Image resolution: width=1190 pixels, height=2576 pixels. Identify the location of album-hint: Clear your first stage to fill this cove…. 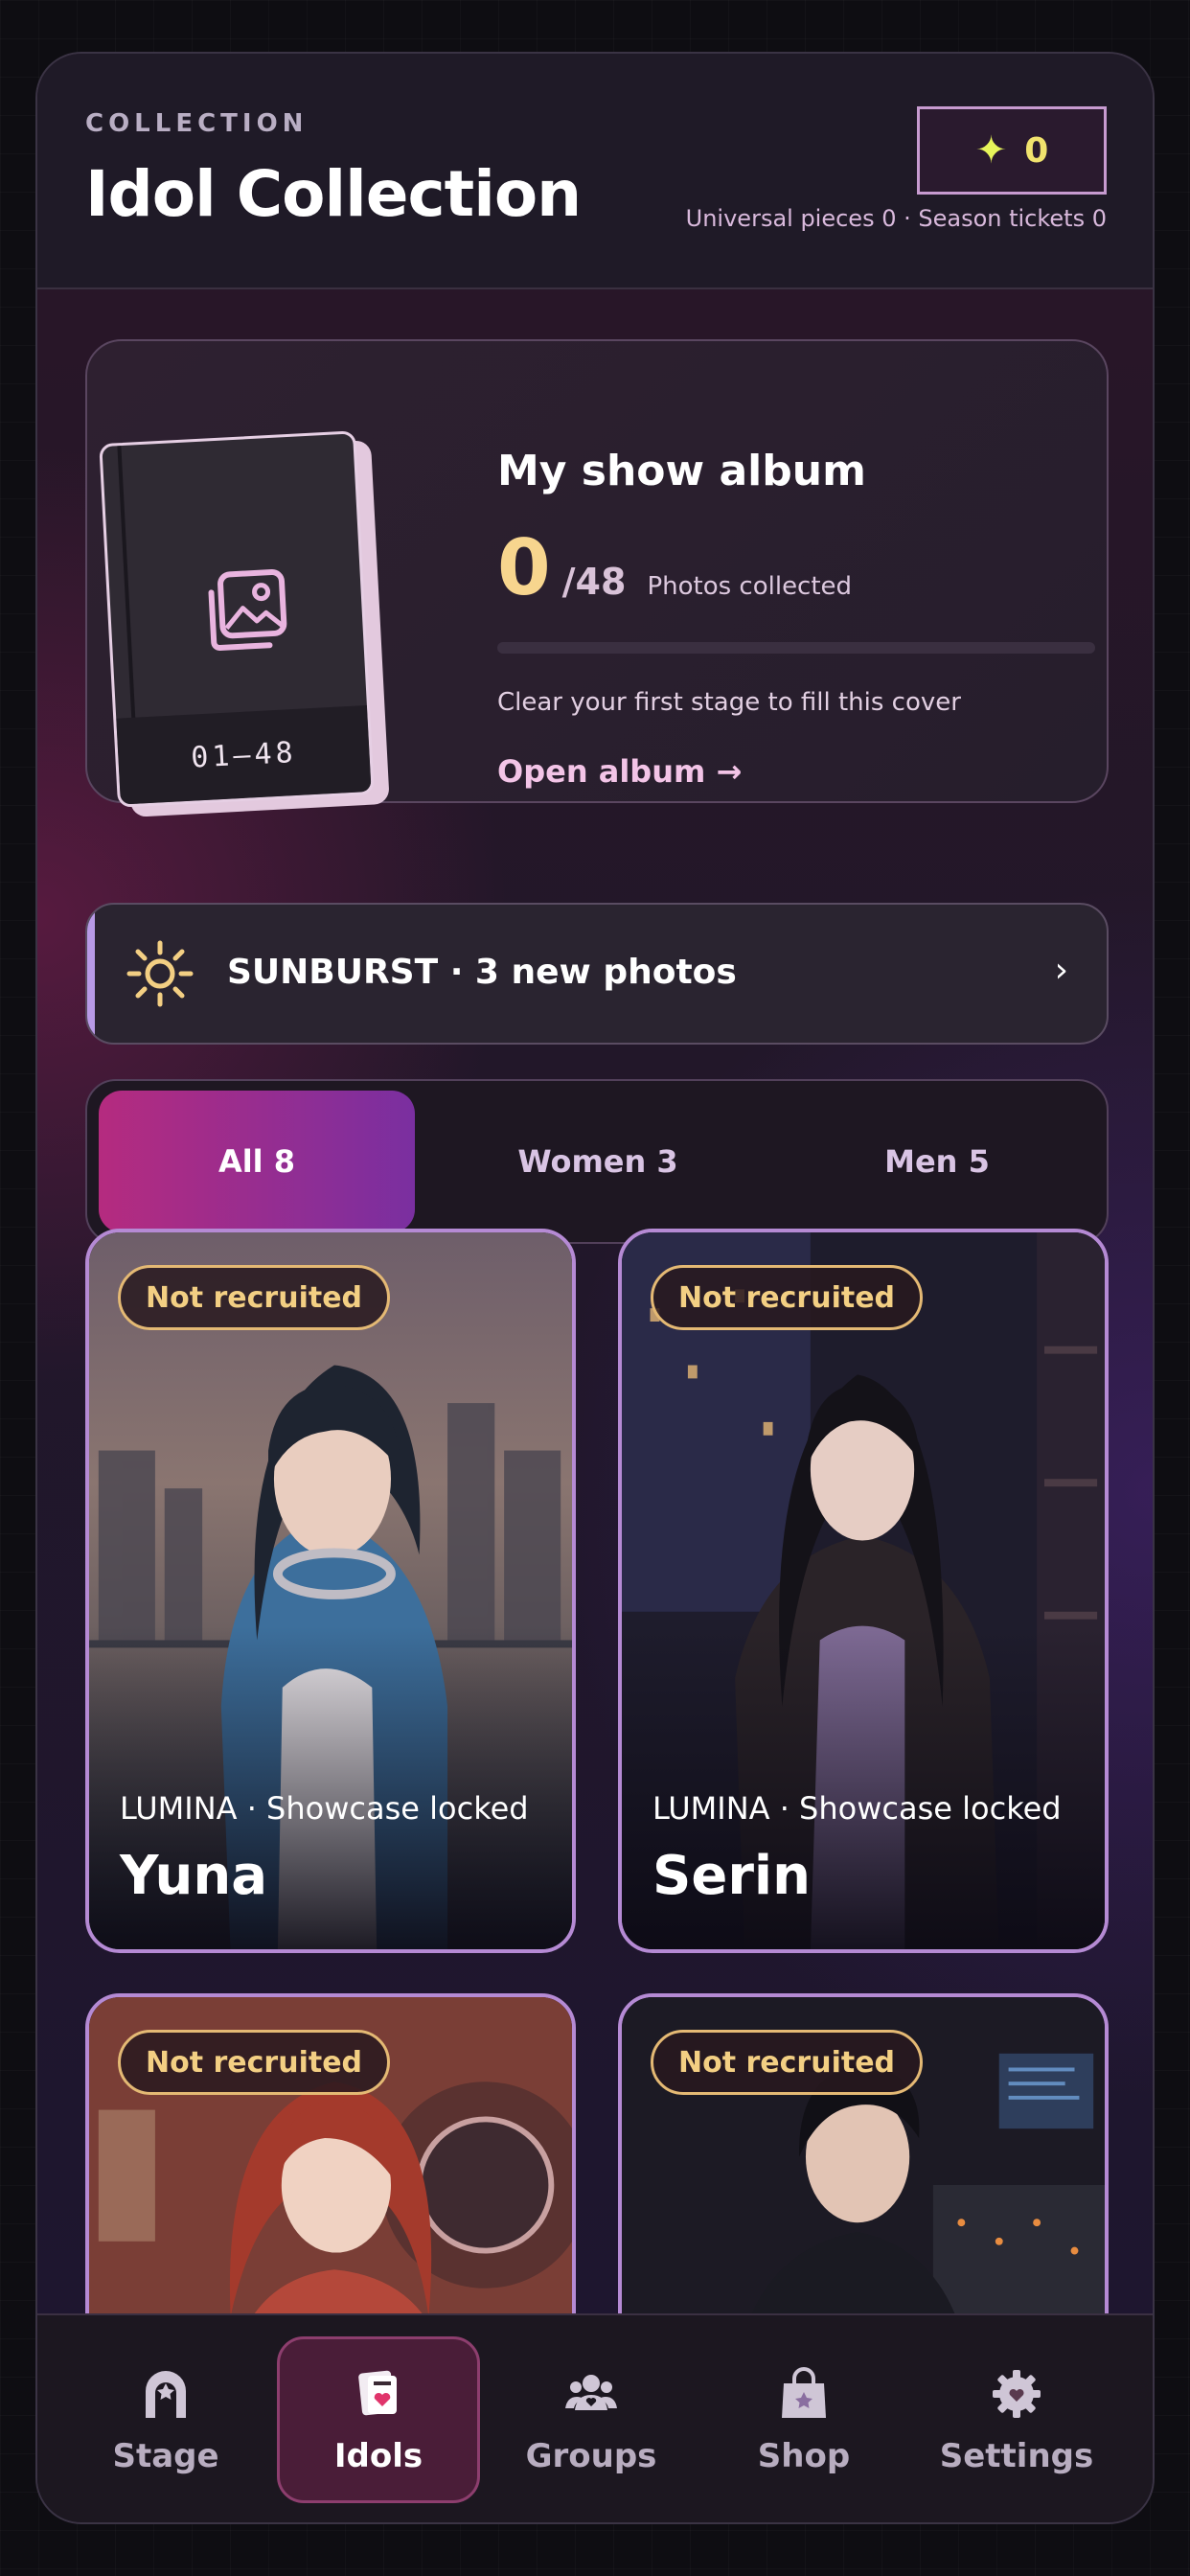
(729, 702).